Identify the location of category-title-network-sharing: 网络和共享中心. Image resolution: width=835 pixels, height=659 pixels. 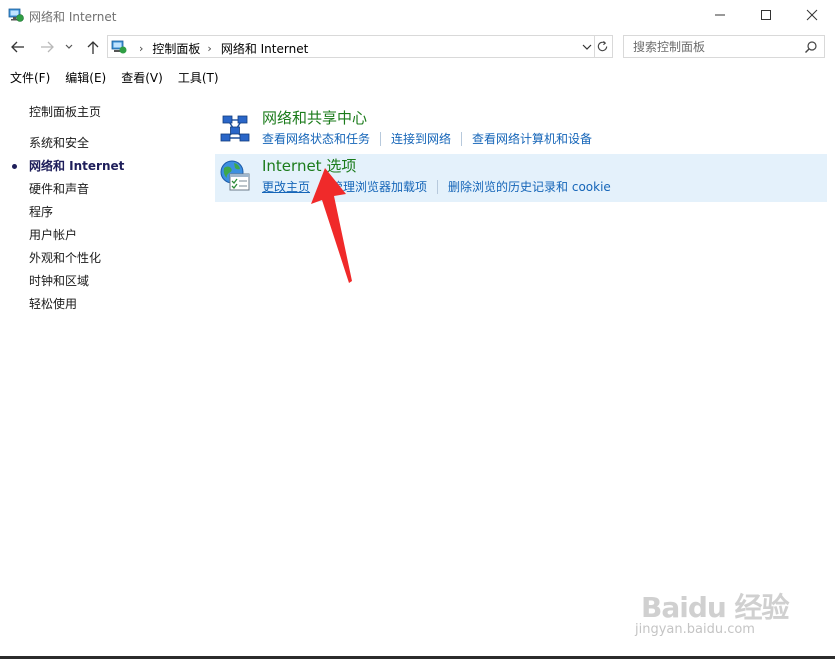
(314, 117).